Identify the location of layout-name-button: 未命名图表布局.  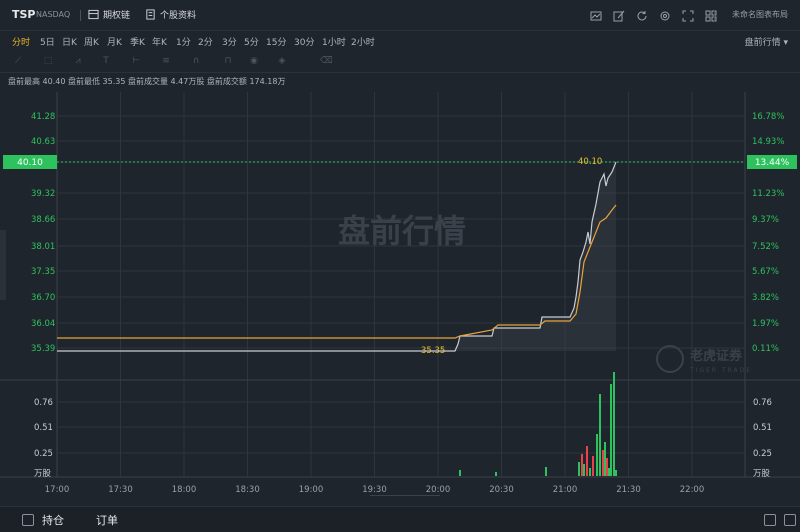
(760, 14).